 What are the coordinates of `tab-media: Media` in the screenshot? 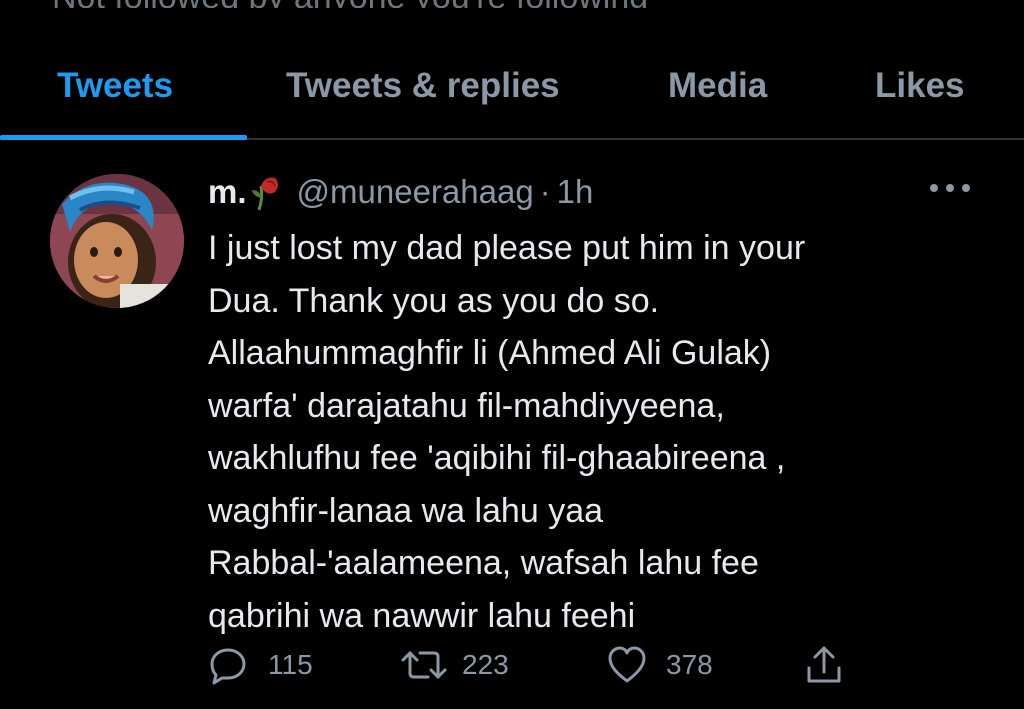 It's located at (717, 86).